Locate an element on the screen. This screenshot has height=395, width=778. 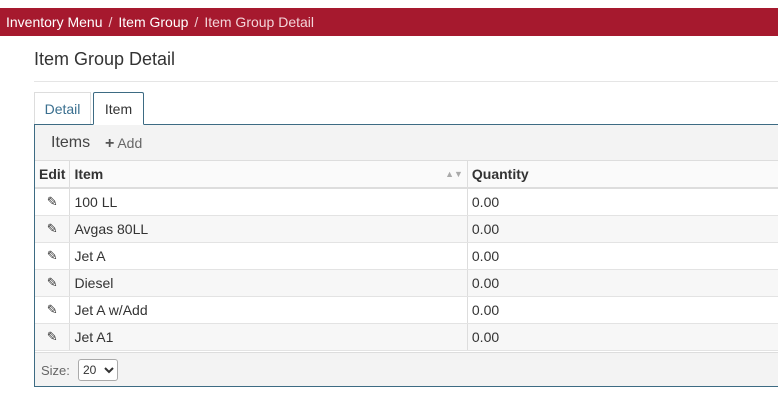
breadcrumb-inventory-menu: Inventory Menu is located at coordinates (54, 22).